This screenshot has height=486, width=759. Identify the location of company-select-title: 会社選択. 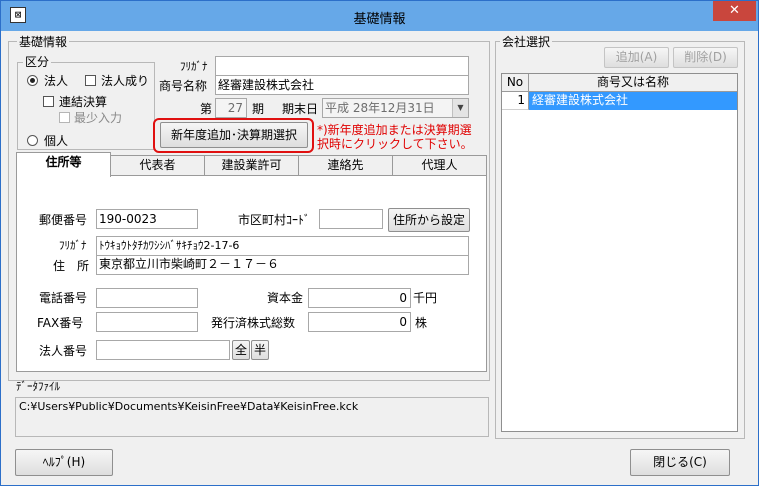
(526, 42).